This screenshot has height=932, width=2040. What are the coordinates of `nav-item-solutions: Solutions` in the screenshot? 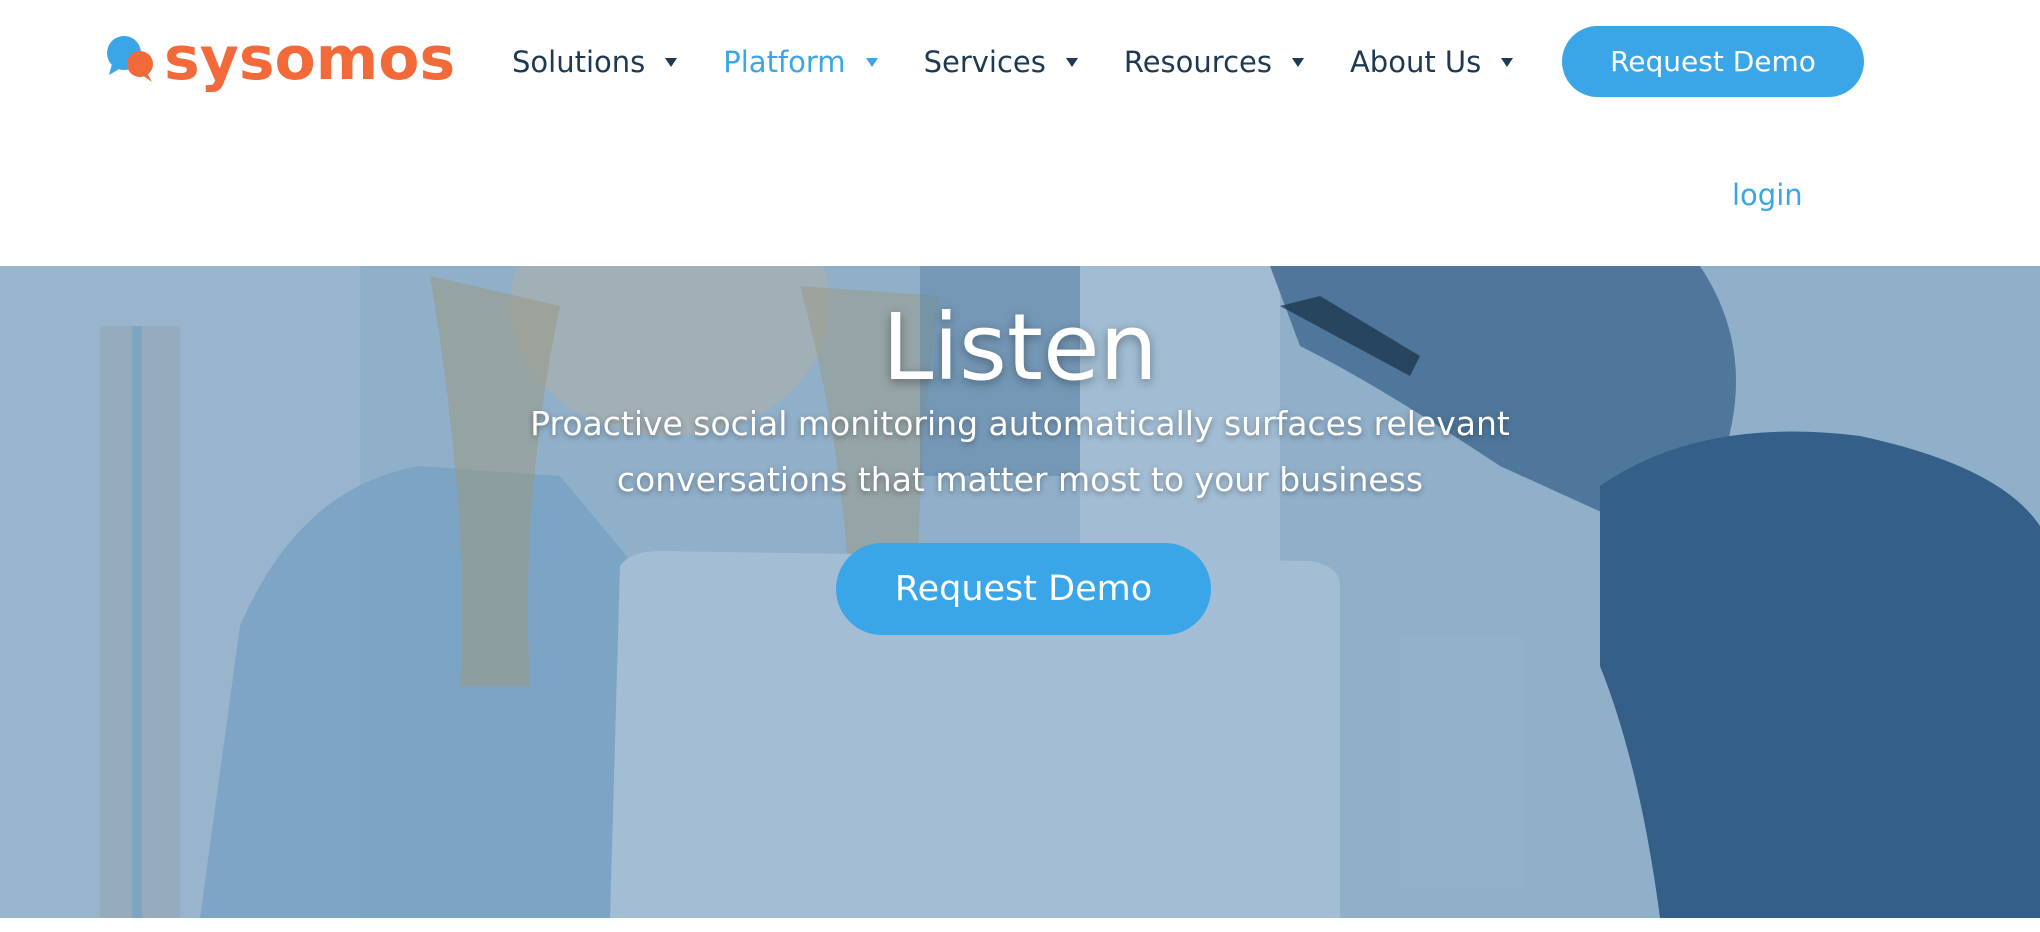 It's located at (595, 62).